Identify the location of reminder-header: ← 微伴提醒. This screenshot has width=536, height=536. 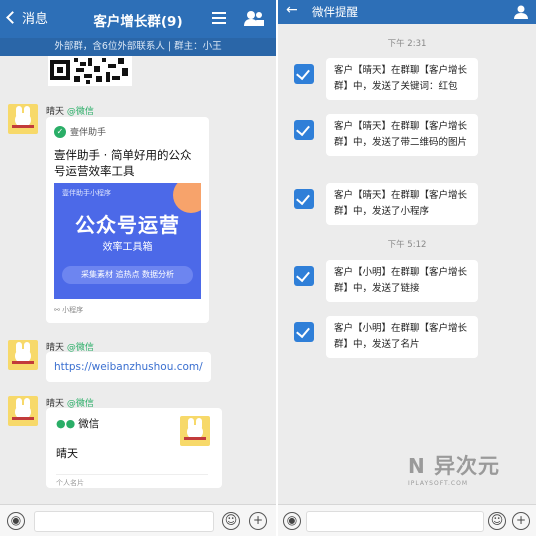
(407, 12).